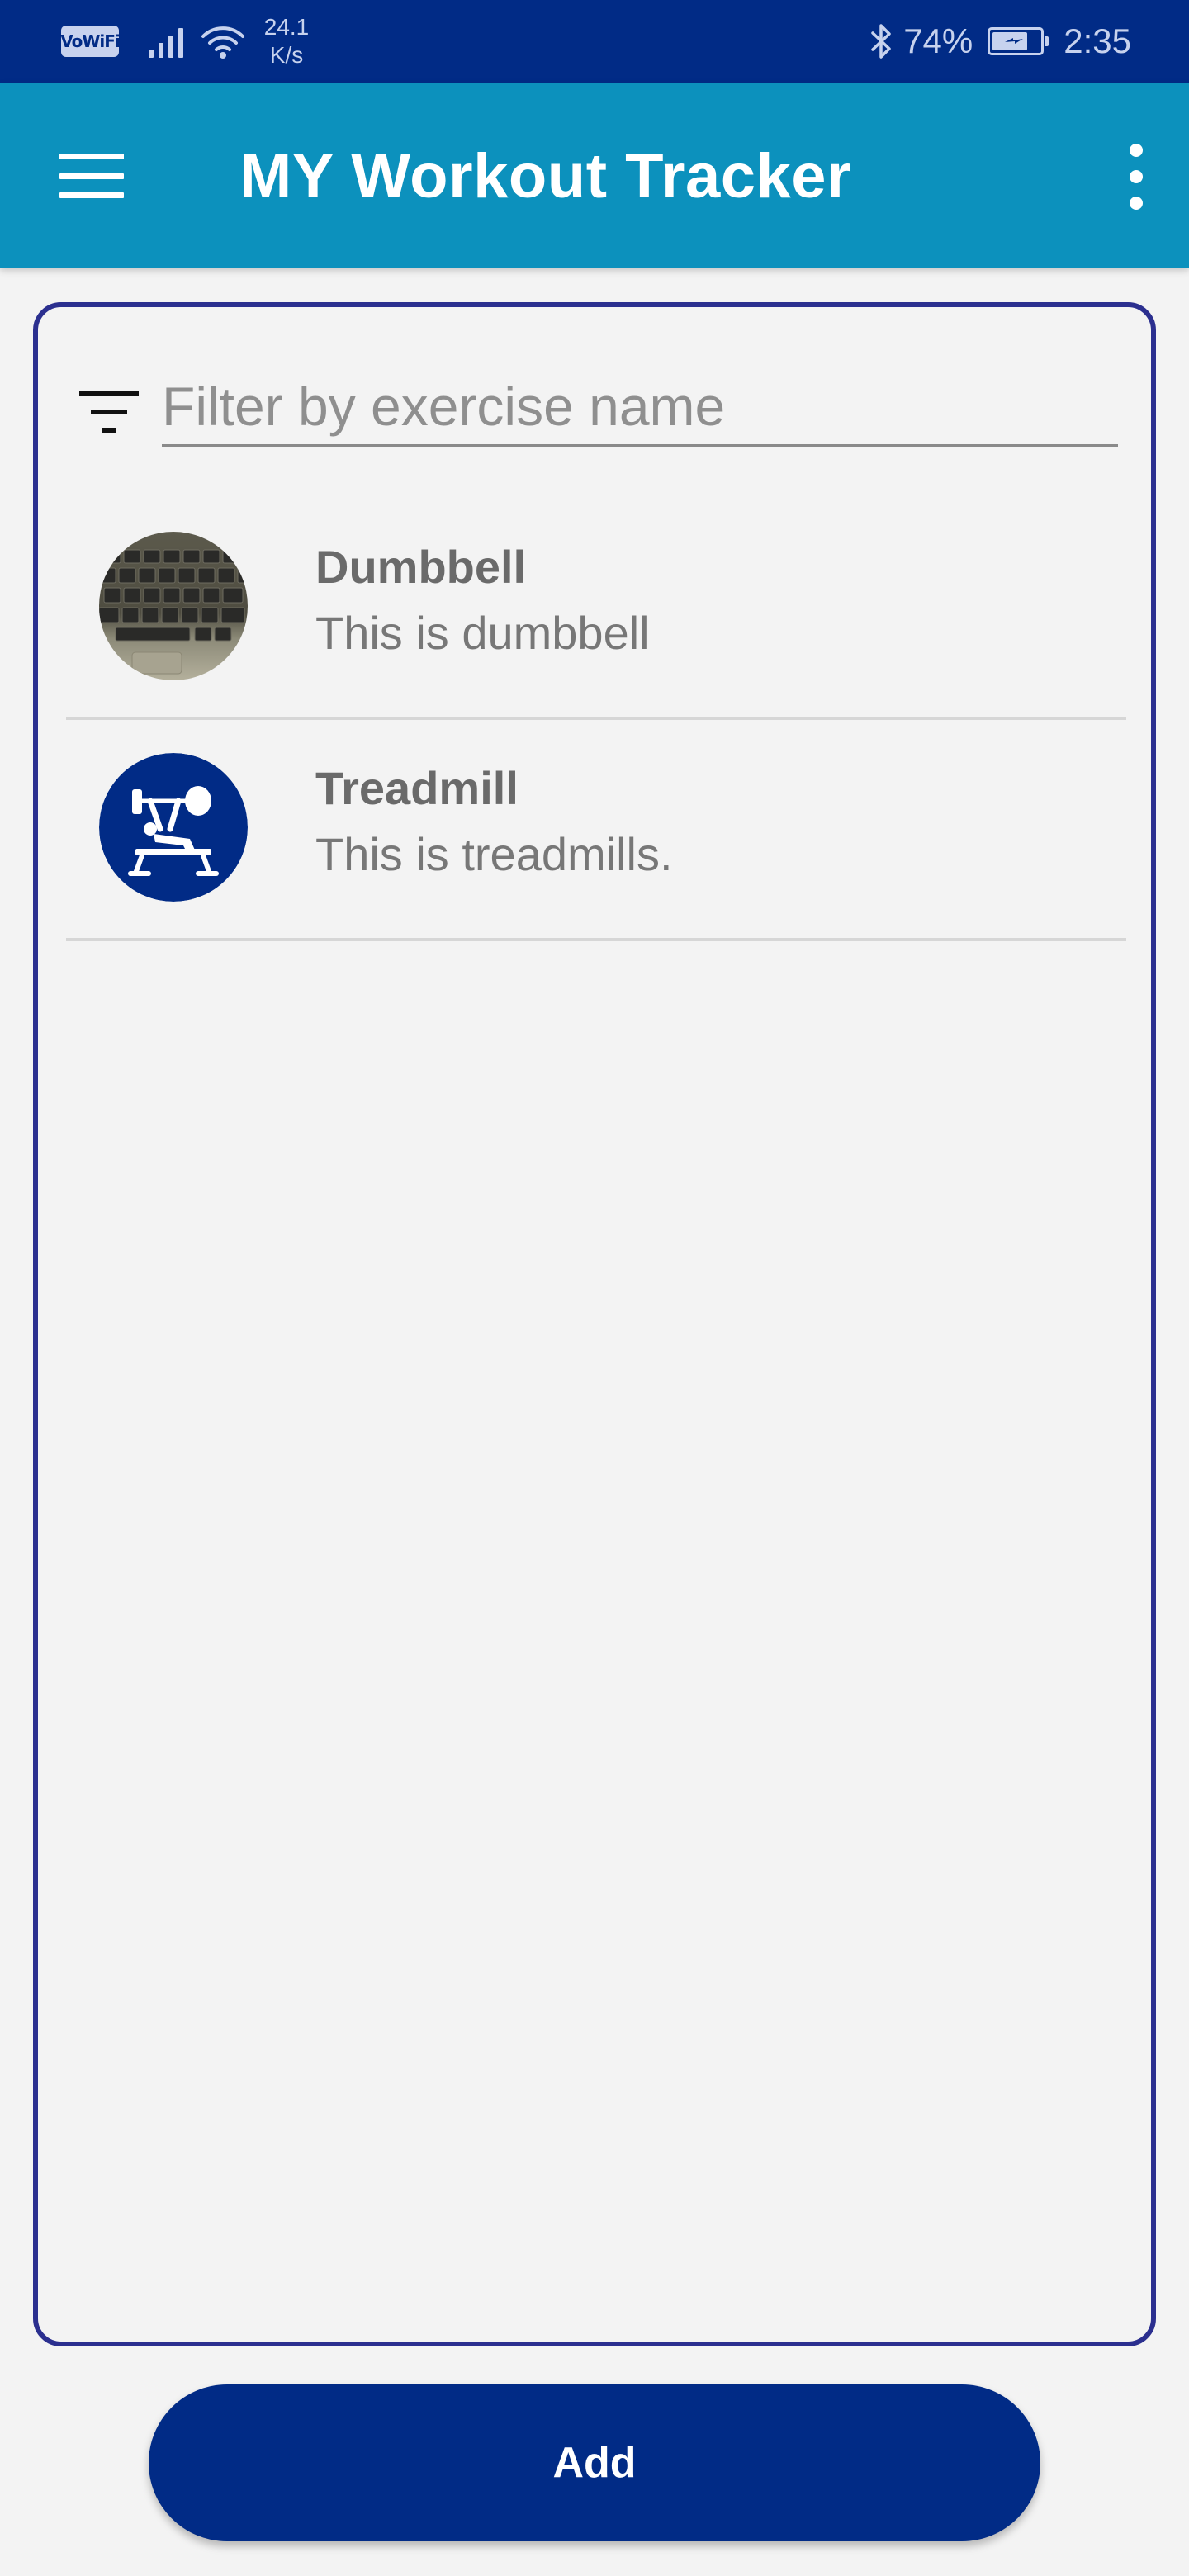 The height and width of the screenshot is (2576, 1189). What do you see at coordinates (173, 606) in the screenshot?
I see `keyboard-photo` at bounding box center [173, 606].